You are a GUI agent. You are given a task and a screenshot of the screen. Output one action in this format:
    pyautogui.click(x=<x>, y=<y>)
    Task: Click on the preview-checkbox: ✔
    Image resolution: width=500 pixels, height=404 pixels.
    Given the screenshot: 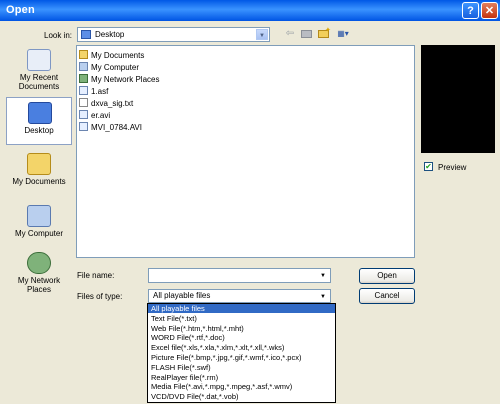 What is the action you would take?
    pyautogui.click(x=428, y=166)
    